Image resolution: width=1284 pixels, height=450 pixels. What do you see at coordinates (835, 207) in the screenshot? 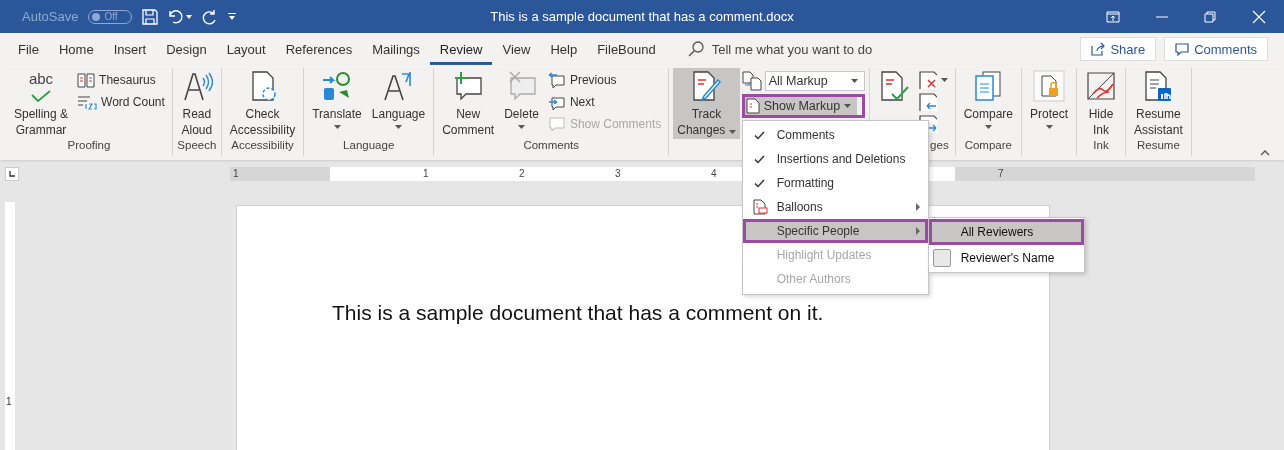
I see `menu-item: Balloons` at bounding box center [835, 207].